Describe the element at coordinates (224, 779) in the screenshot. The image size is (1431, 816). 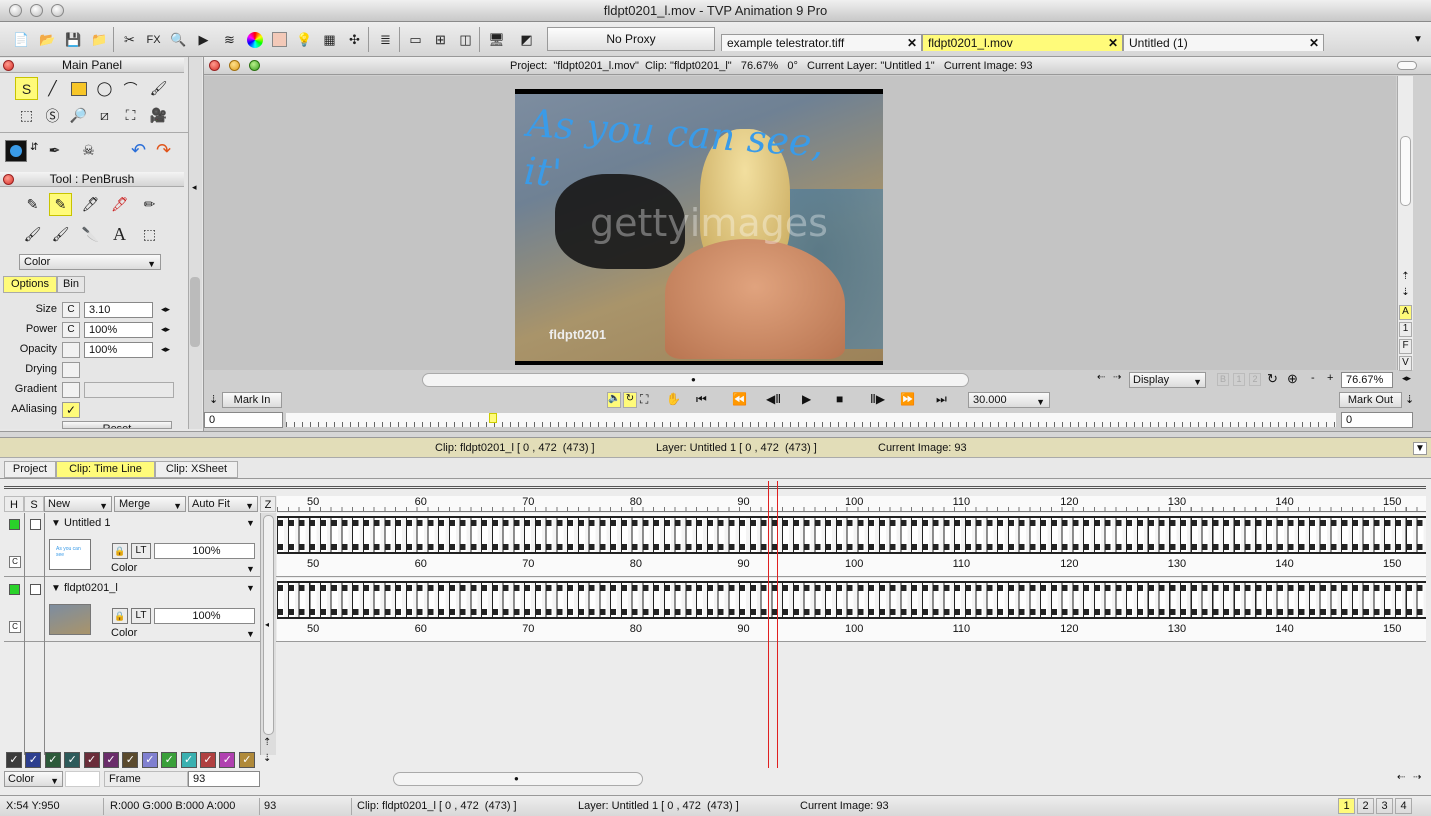
I see `frame-field: 93` at that location.